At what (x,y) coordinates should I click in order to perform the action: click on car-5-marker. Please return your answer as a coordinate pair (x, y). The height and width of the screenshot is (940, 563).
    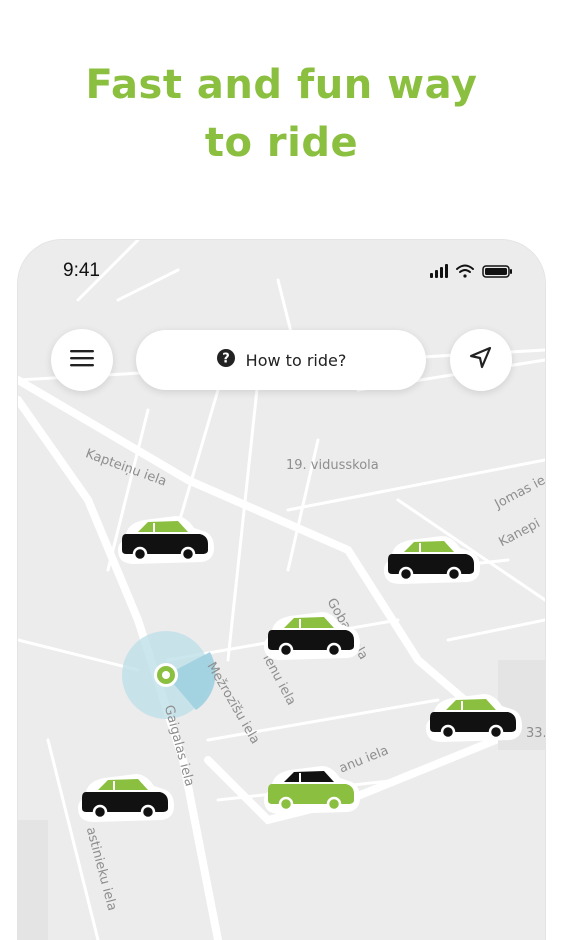
    Looking at the image, I should click on (312, 791).